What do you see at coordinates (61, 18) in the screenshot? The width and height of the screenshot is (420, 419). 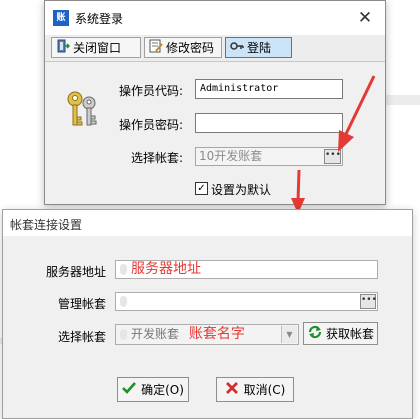 I see `app-icon: 账` at bounding box center [61, 18].